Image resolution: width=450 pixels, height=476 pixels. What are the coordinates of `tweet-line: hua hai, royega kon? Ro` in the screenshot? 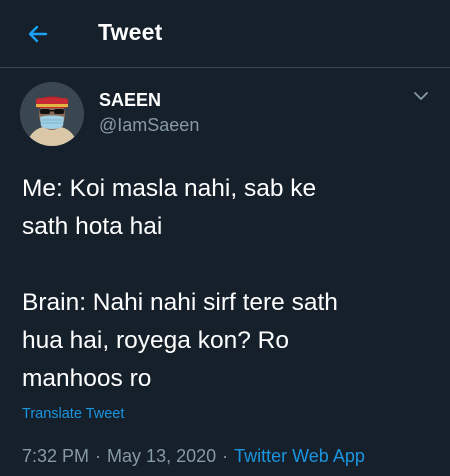 It's located at (155, 340).